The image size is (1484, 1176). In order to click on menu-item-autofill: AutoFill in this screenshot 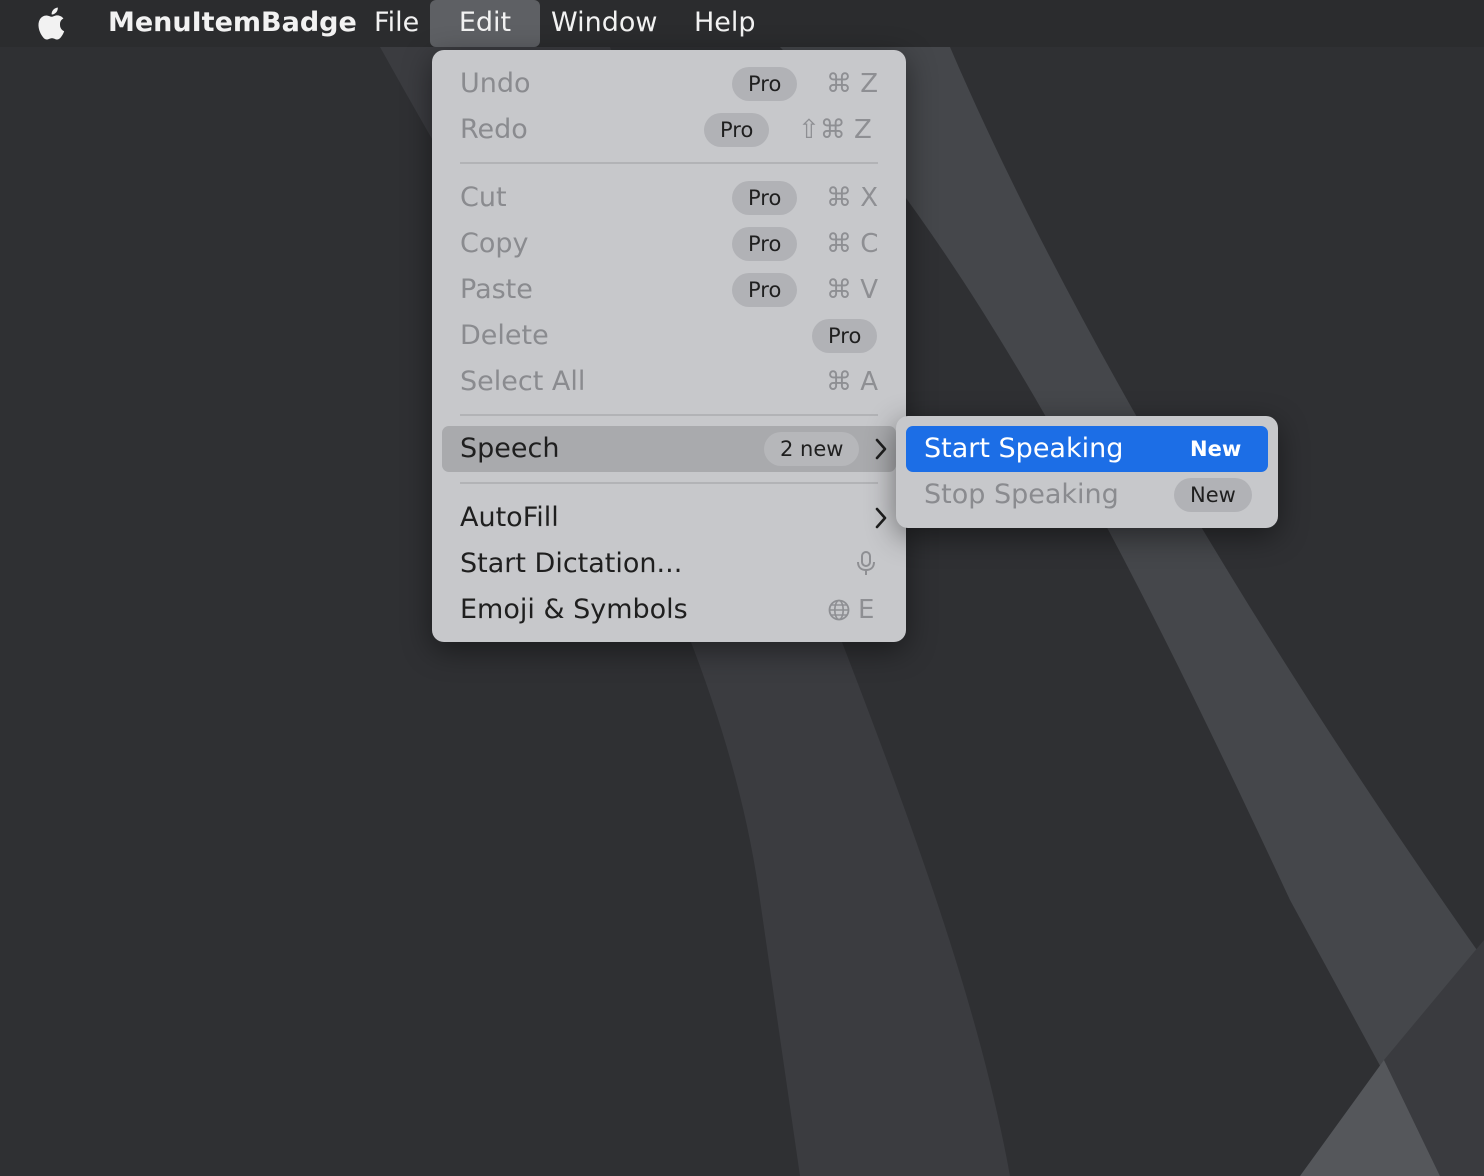, I will do `click(669, 518)`.